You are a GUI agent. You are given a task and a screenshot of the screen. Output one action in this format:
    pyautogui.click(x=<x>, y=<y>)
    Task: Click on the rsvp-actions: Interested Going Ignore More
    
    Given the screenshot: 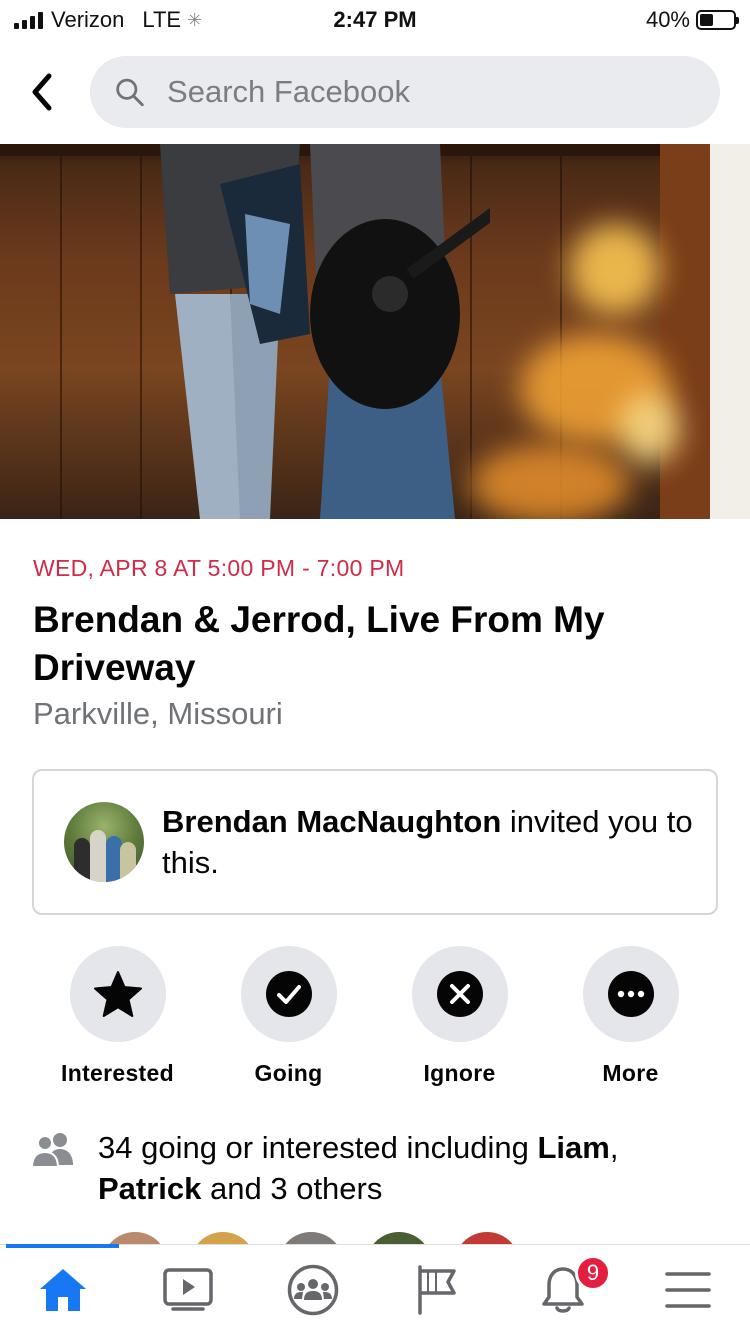 What is the action you would take?
    pyautogui.click(x=375, y=1016)
    